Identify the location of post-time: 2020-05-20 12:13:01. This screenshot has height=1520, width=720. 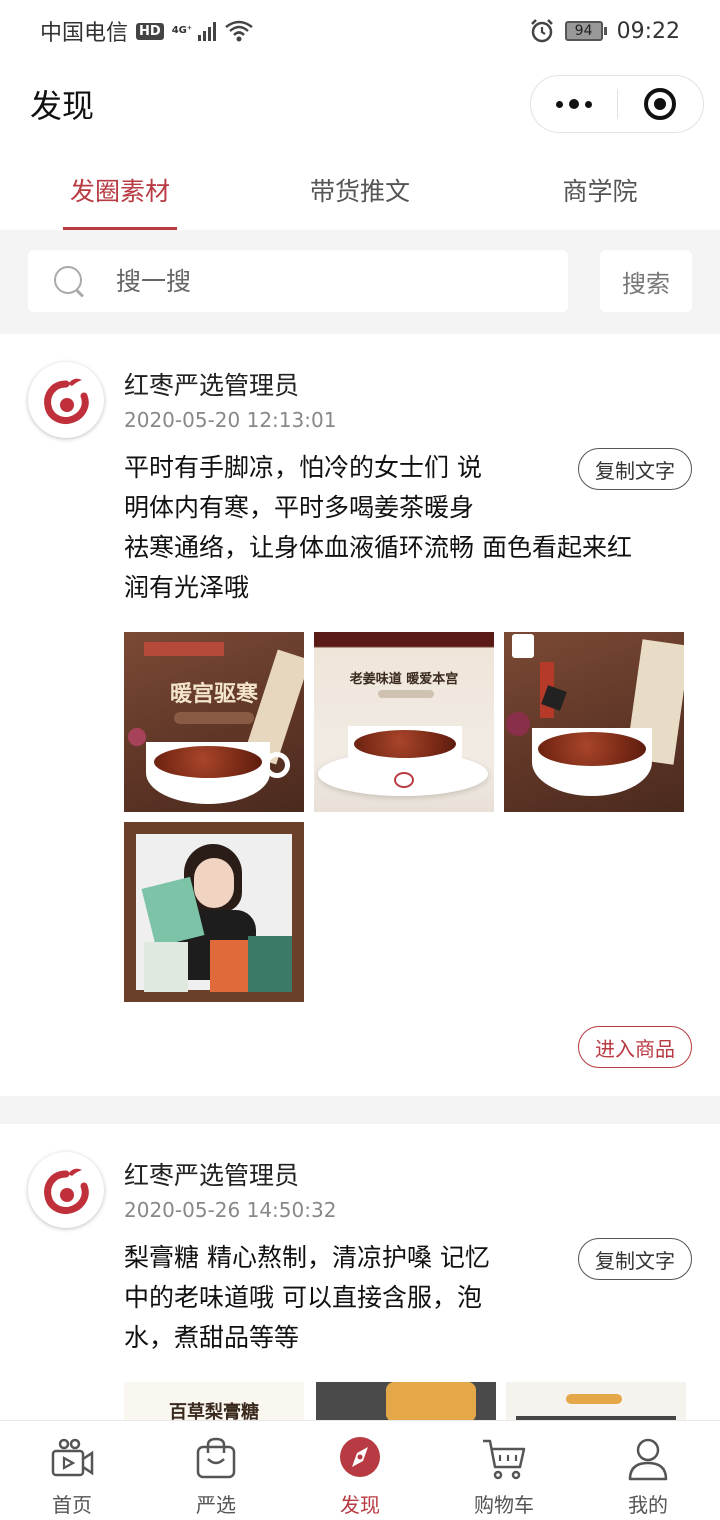
(230, 420).